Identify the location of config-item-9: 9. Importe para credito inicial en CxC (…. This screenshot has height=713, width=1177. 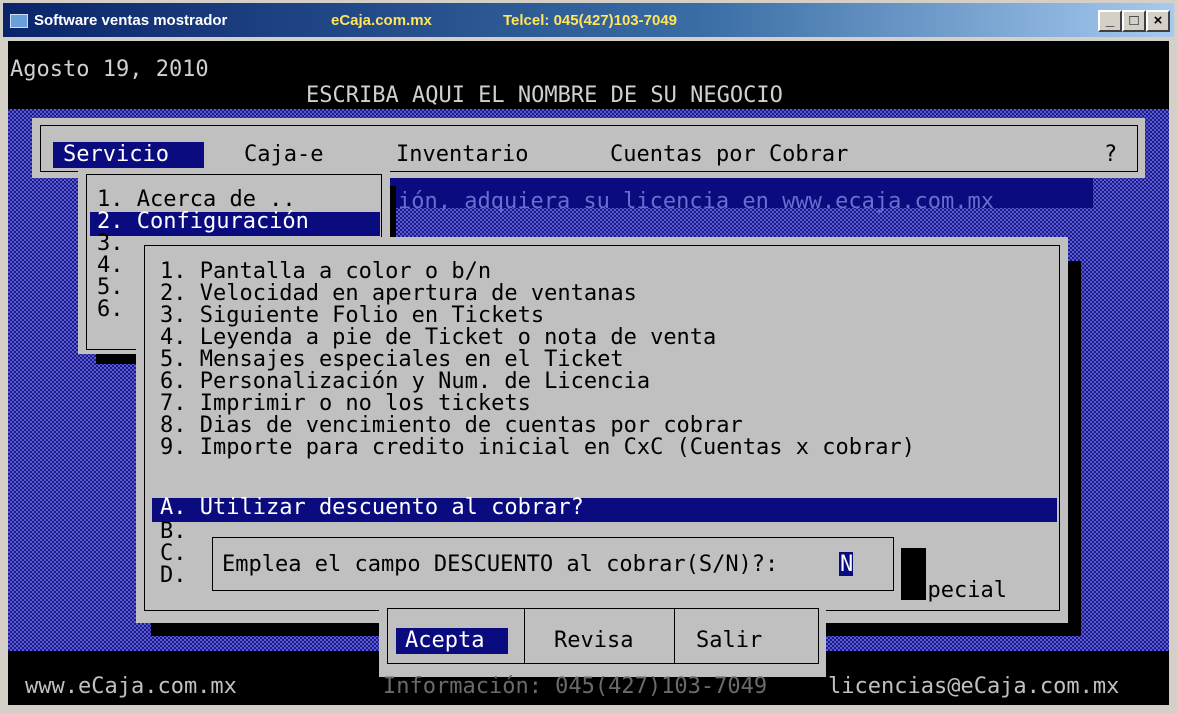
(537, 448).